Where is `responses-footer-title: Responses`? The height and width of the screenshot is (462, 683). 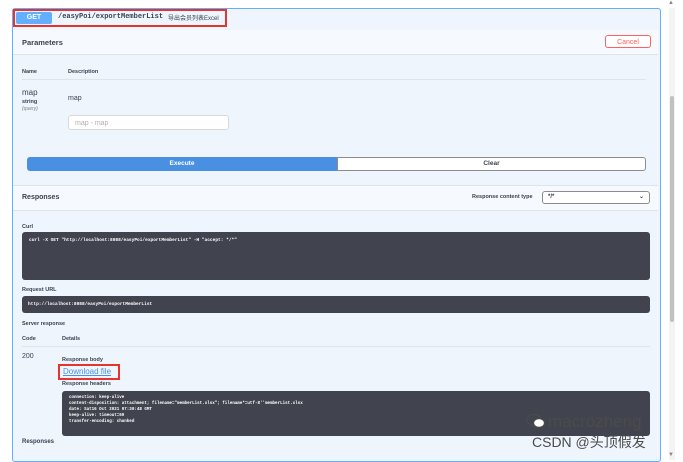 responses-footer-title: Responses is located at coordinates (38, 442).